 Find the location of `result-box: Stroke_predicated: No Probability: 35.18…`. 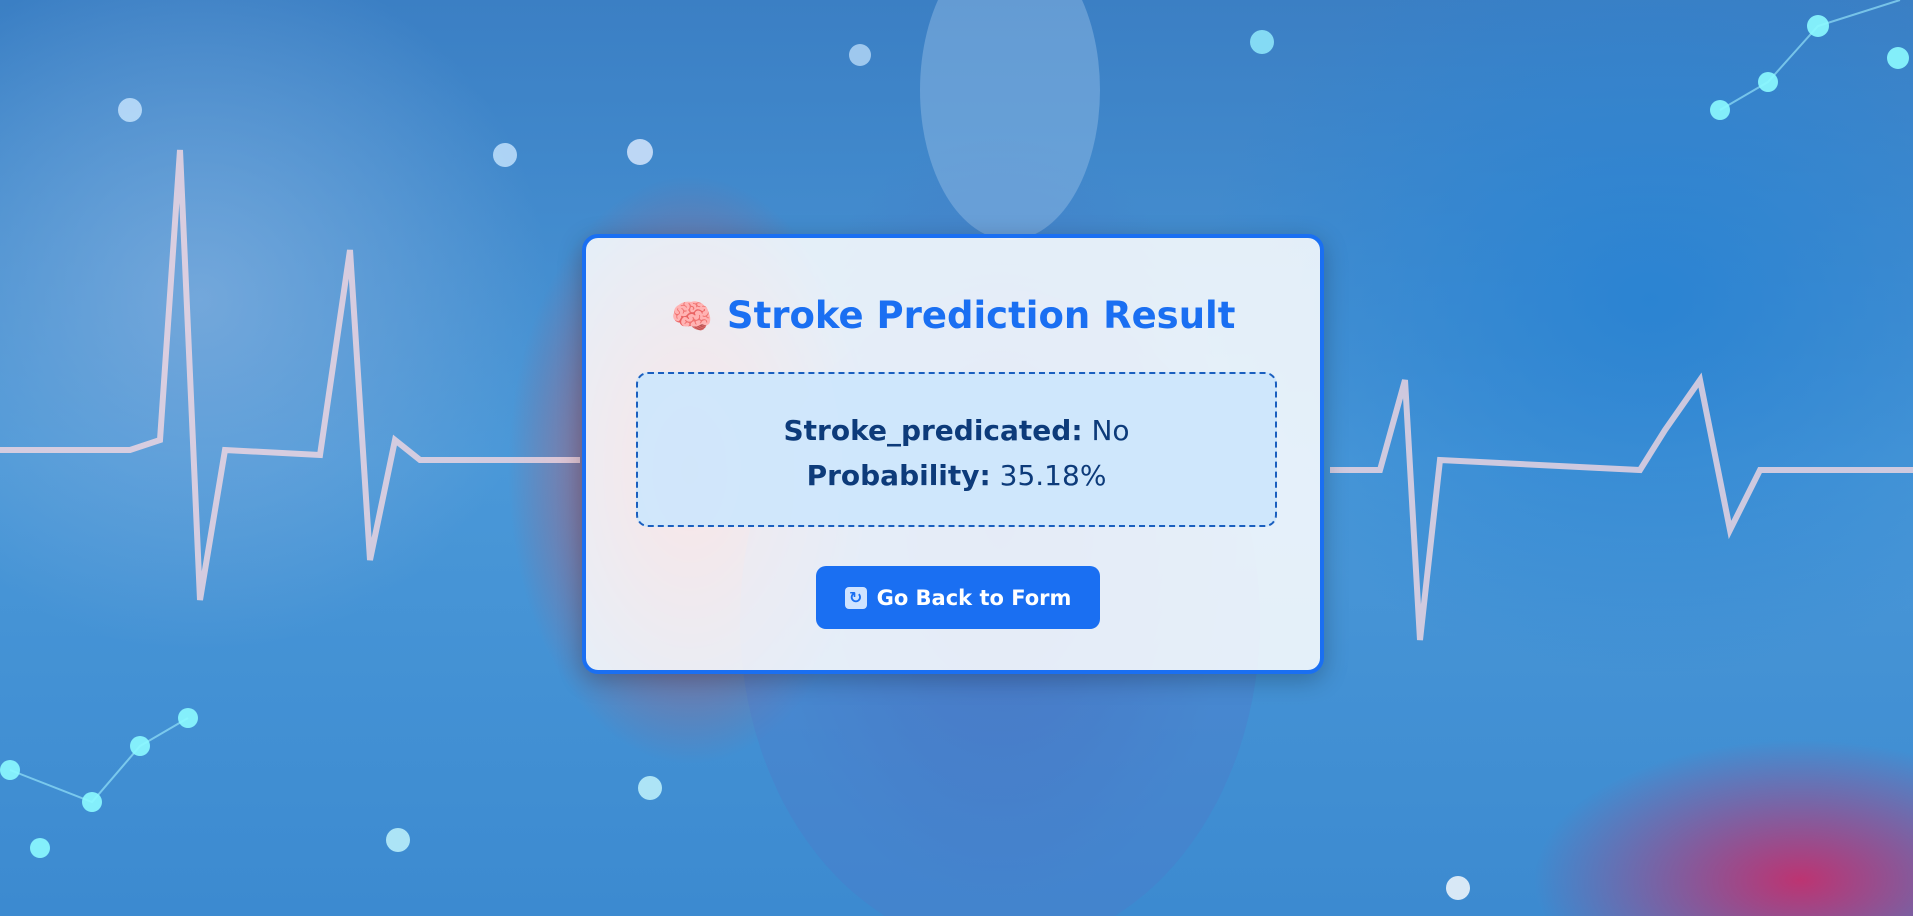

result-box: Stroke_predicated: No Probability: 35.18… is located at coordinates (956, 449).